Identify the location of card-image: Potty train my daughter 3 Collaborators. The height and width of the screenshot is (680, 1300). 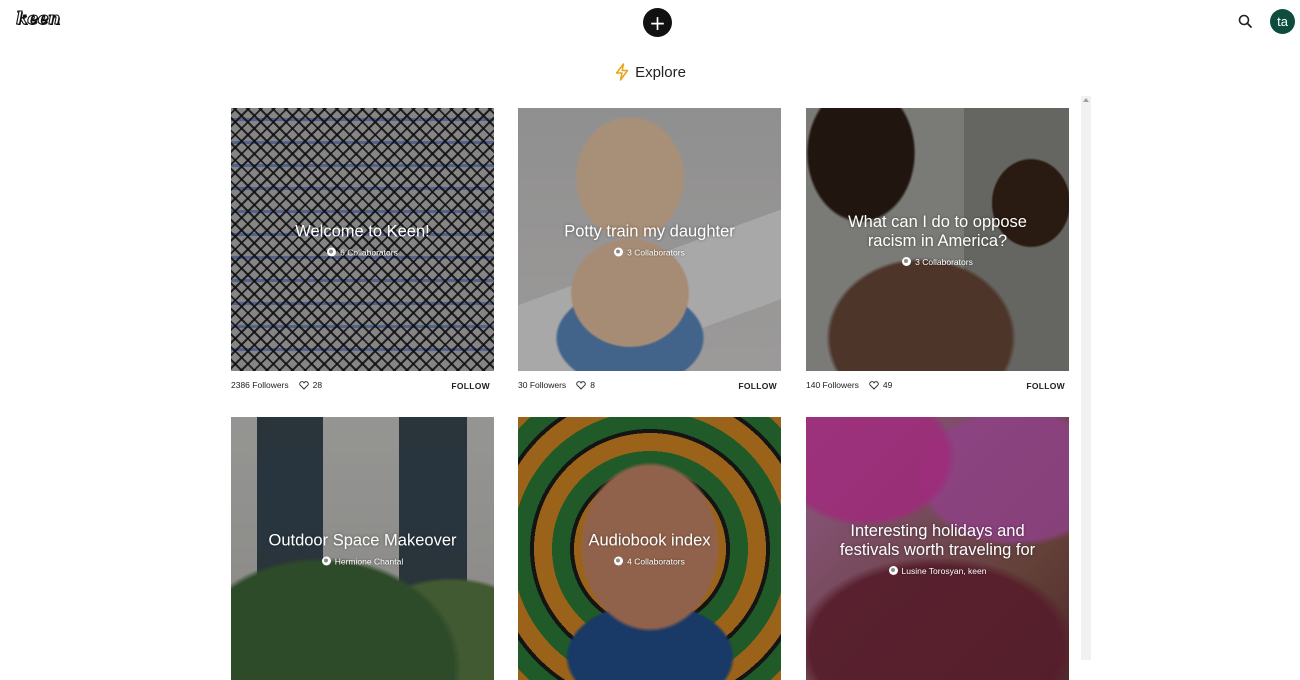
(649, 239).